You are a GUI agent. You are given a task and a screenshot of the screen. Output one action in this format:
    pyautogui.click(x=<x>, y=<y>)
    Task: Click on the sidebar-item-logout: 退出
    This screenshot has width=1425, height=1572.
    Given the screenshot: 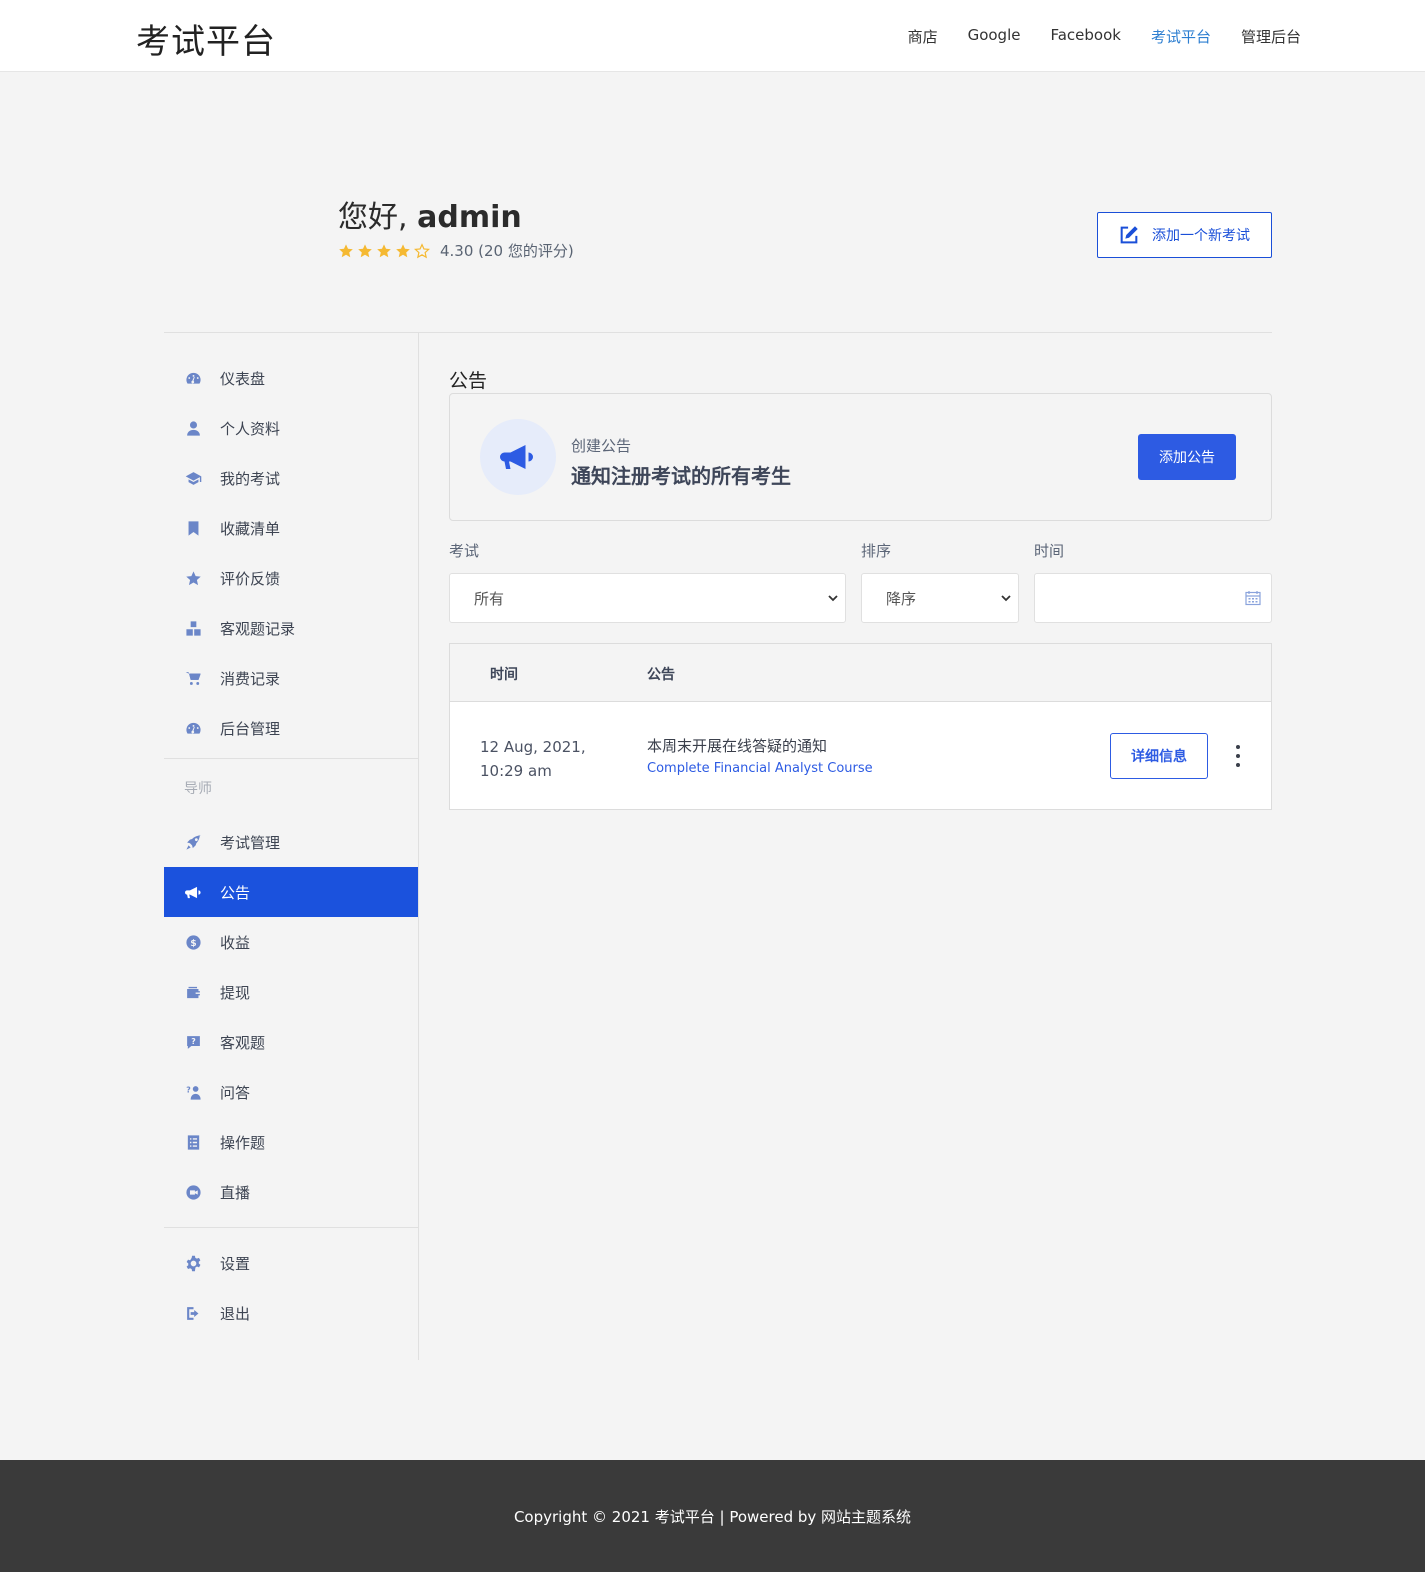 What is the action you would take?
    pyautogui.click(x=291, y=1313)
    